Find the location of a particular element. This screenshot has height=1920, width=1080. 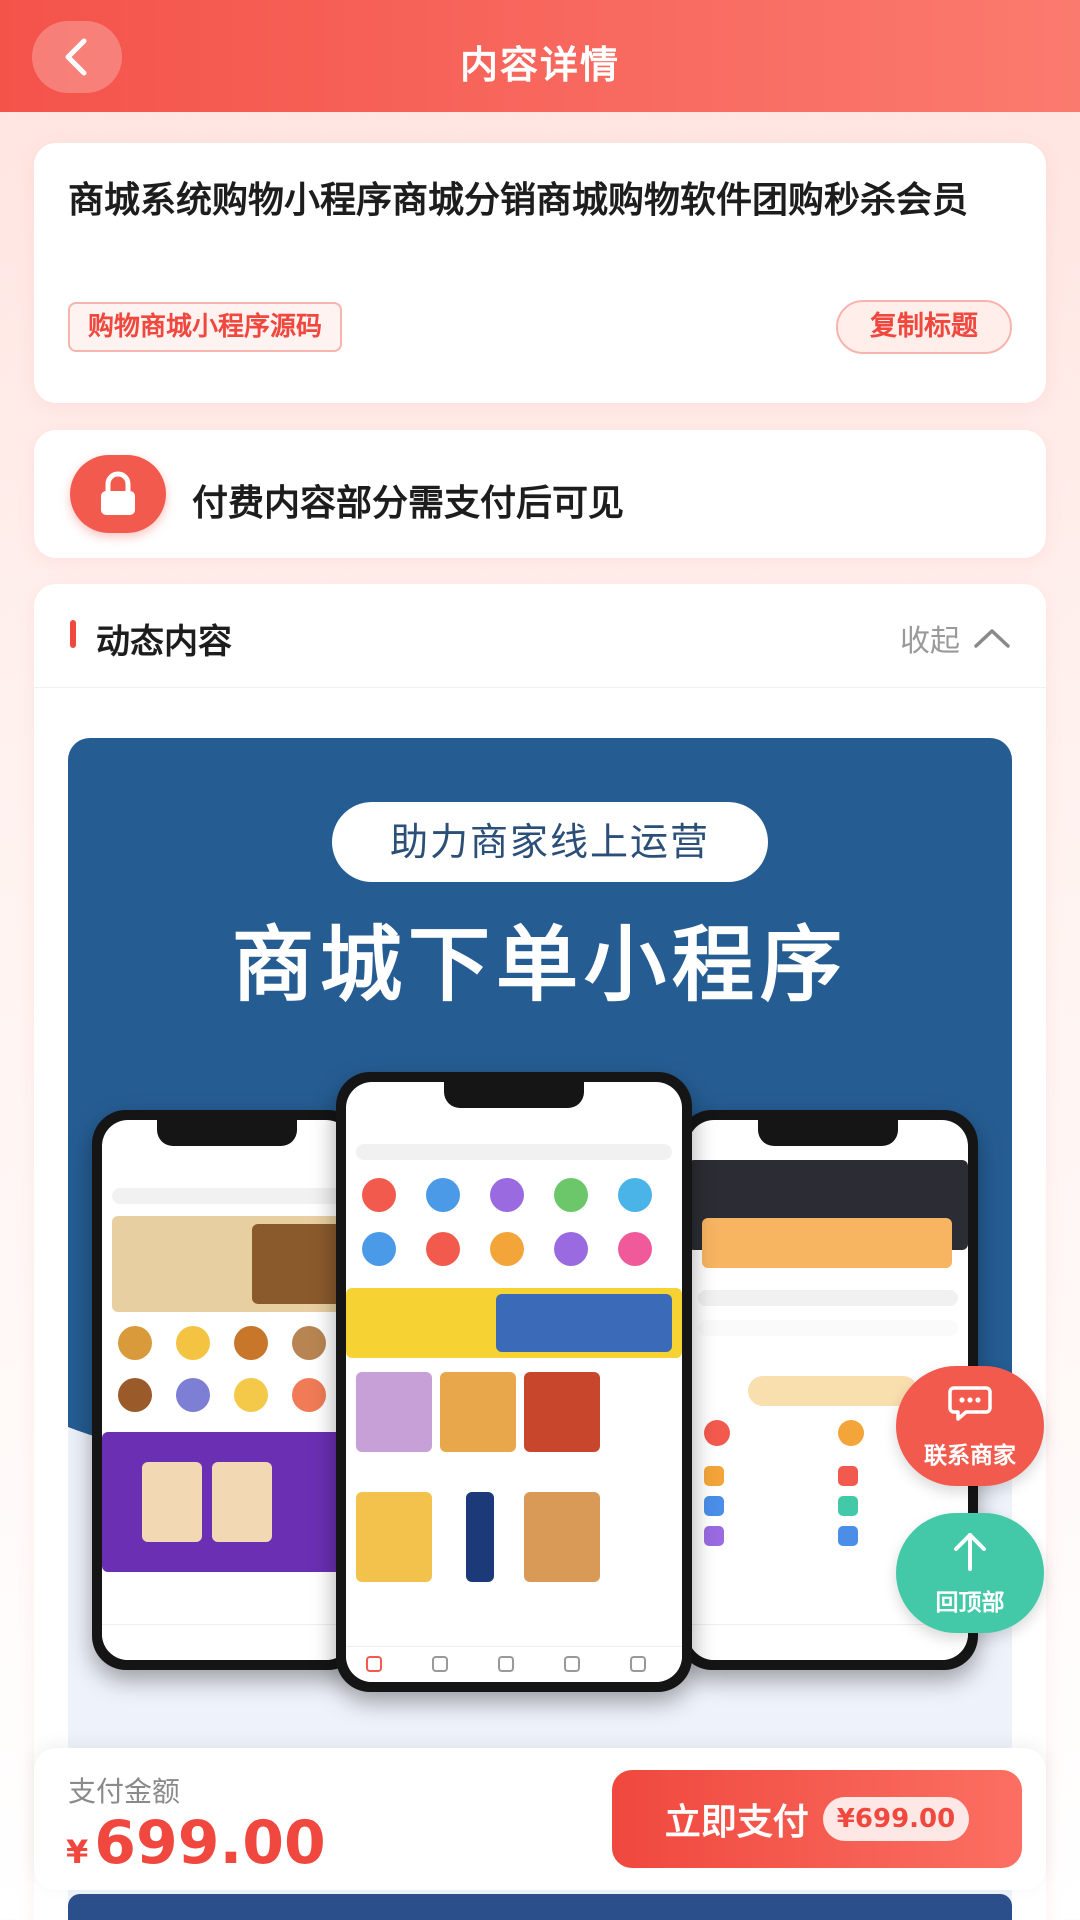

top-bar: 内容详情 is located at coordinates (540, 56).